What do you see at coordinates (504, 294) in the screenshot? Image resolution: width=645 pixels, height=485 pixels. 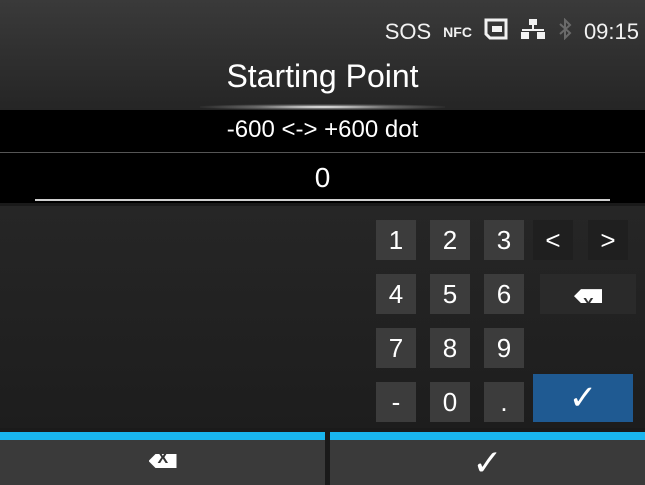 I see `key-6: 6` at bounding box center [504, 294].